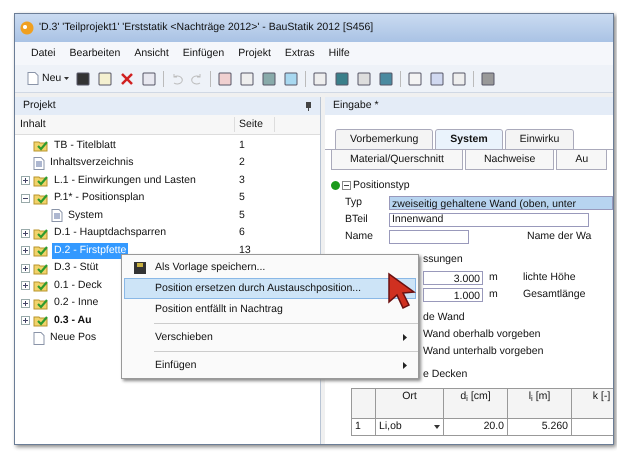 The image size is (617, 454). What do you see at coordinates (501, 203) in the screenshot?
I see `type-field: zweiseitig gehaltene Wand (oben, unter` at bounding box center [501, 203].